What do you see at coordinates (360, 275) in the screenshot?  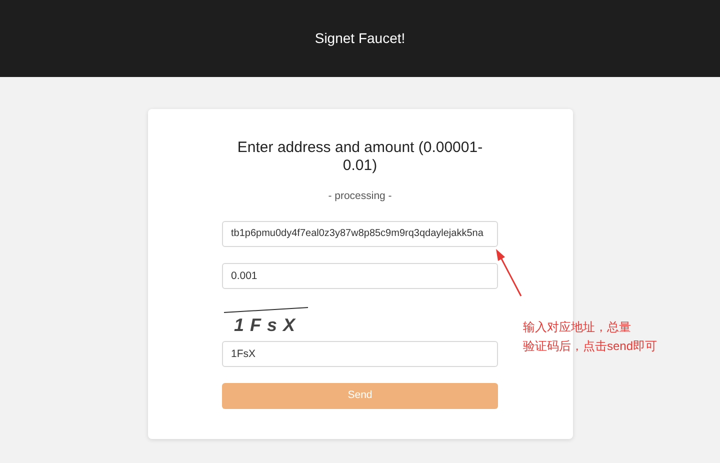 I see `amount-field: 0.001` at bounding box center [360, 275].